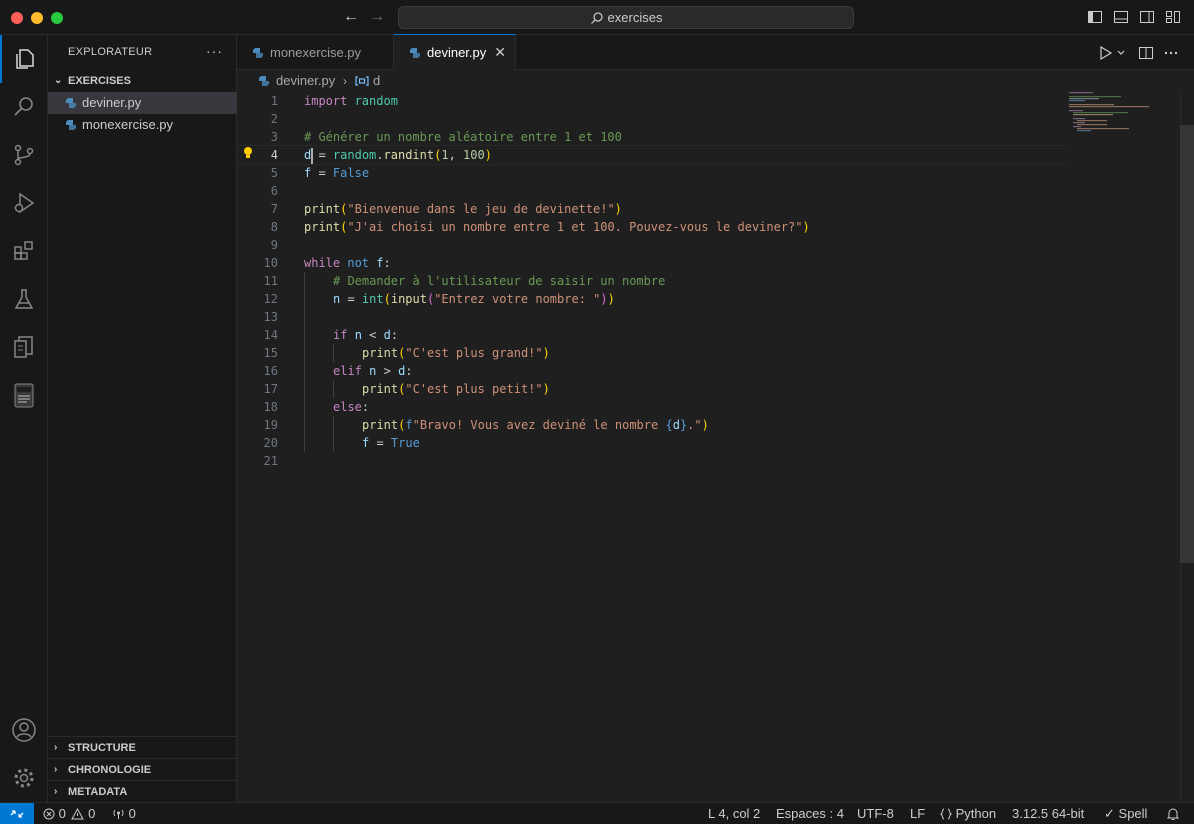 The height and width of the screenshot is (824, 1194). I want to click on window-close-button, so click(17, 18).